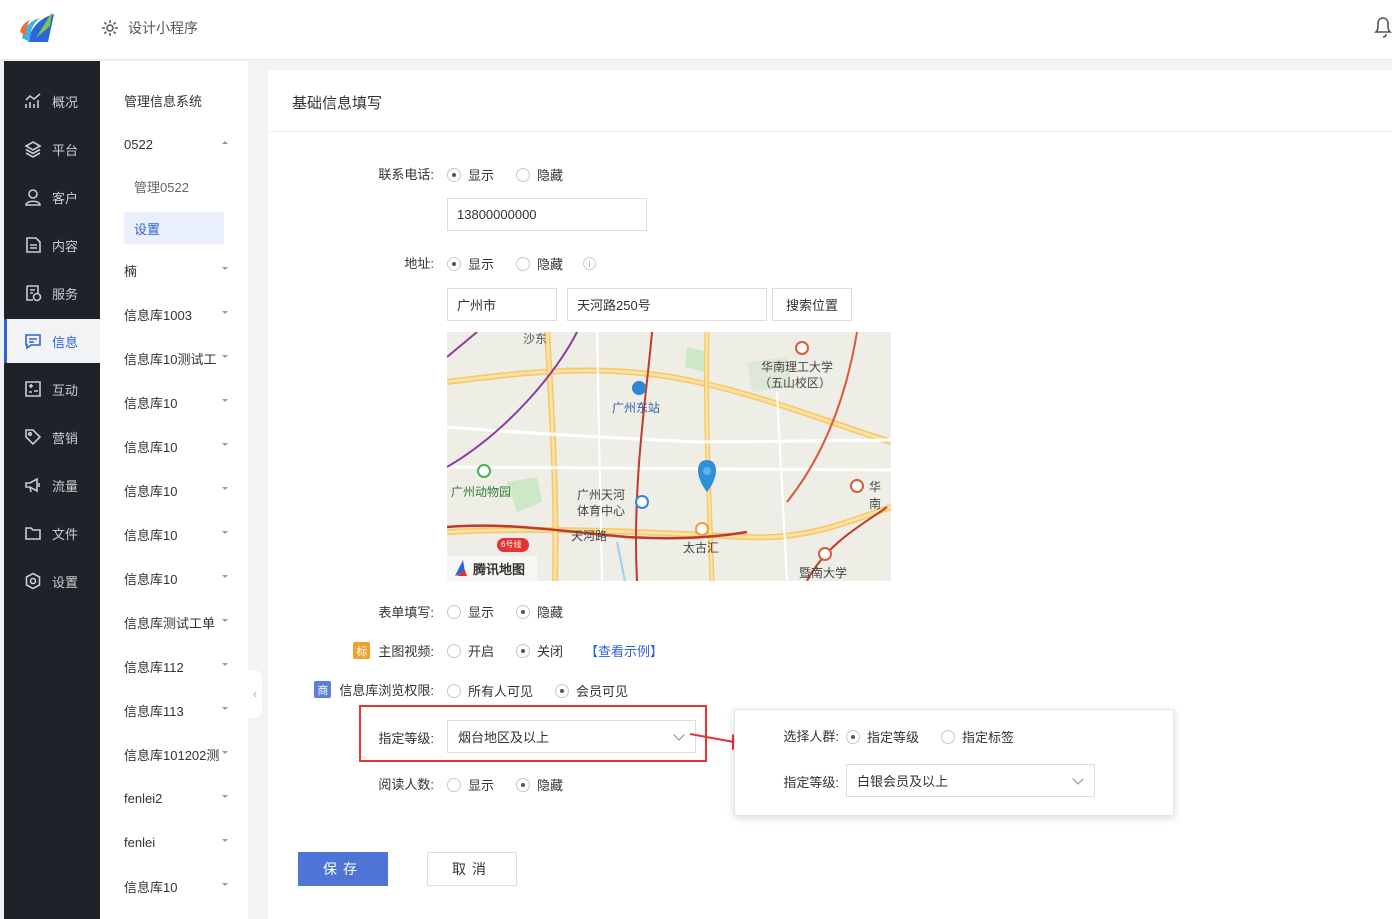 The width and height of the screenshot is (1392, 919). Describe the element at coordinates (970, 780) in the screenshot. I see `popup-level-select: 白银会员及以上` at that location.